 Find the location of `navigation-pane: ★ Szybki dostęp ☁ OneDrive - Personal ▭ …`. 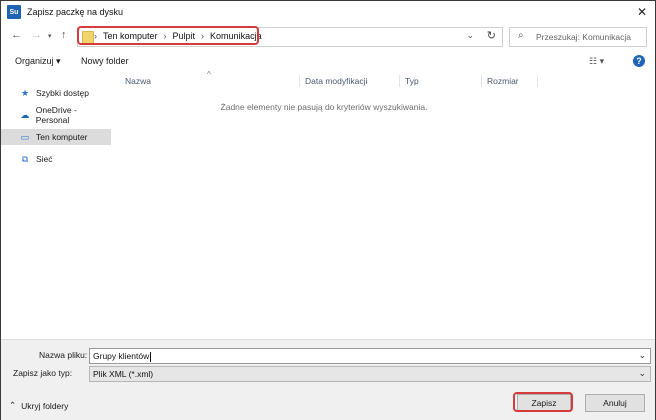

navigation-pane: ★ Szybki dostęp ☁ OneDrive - Personal ▭ … is located at coordinates (56, 205).